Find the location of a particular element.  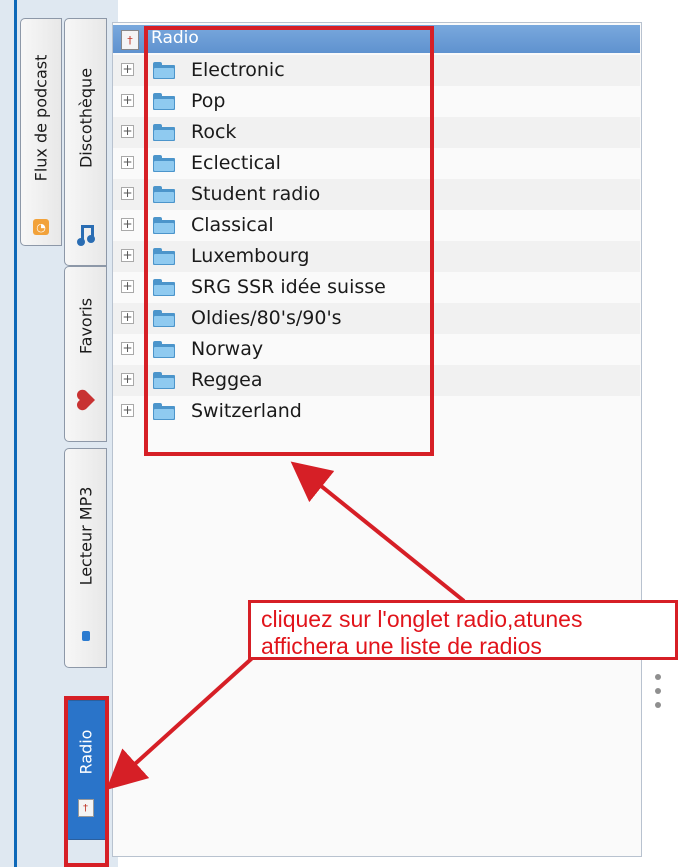

callout-line-2: affichera une liste de radios is located at coordinates (401, 646).